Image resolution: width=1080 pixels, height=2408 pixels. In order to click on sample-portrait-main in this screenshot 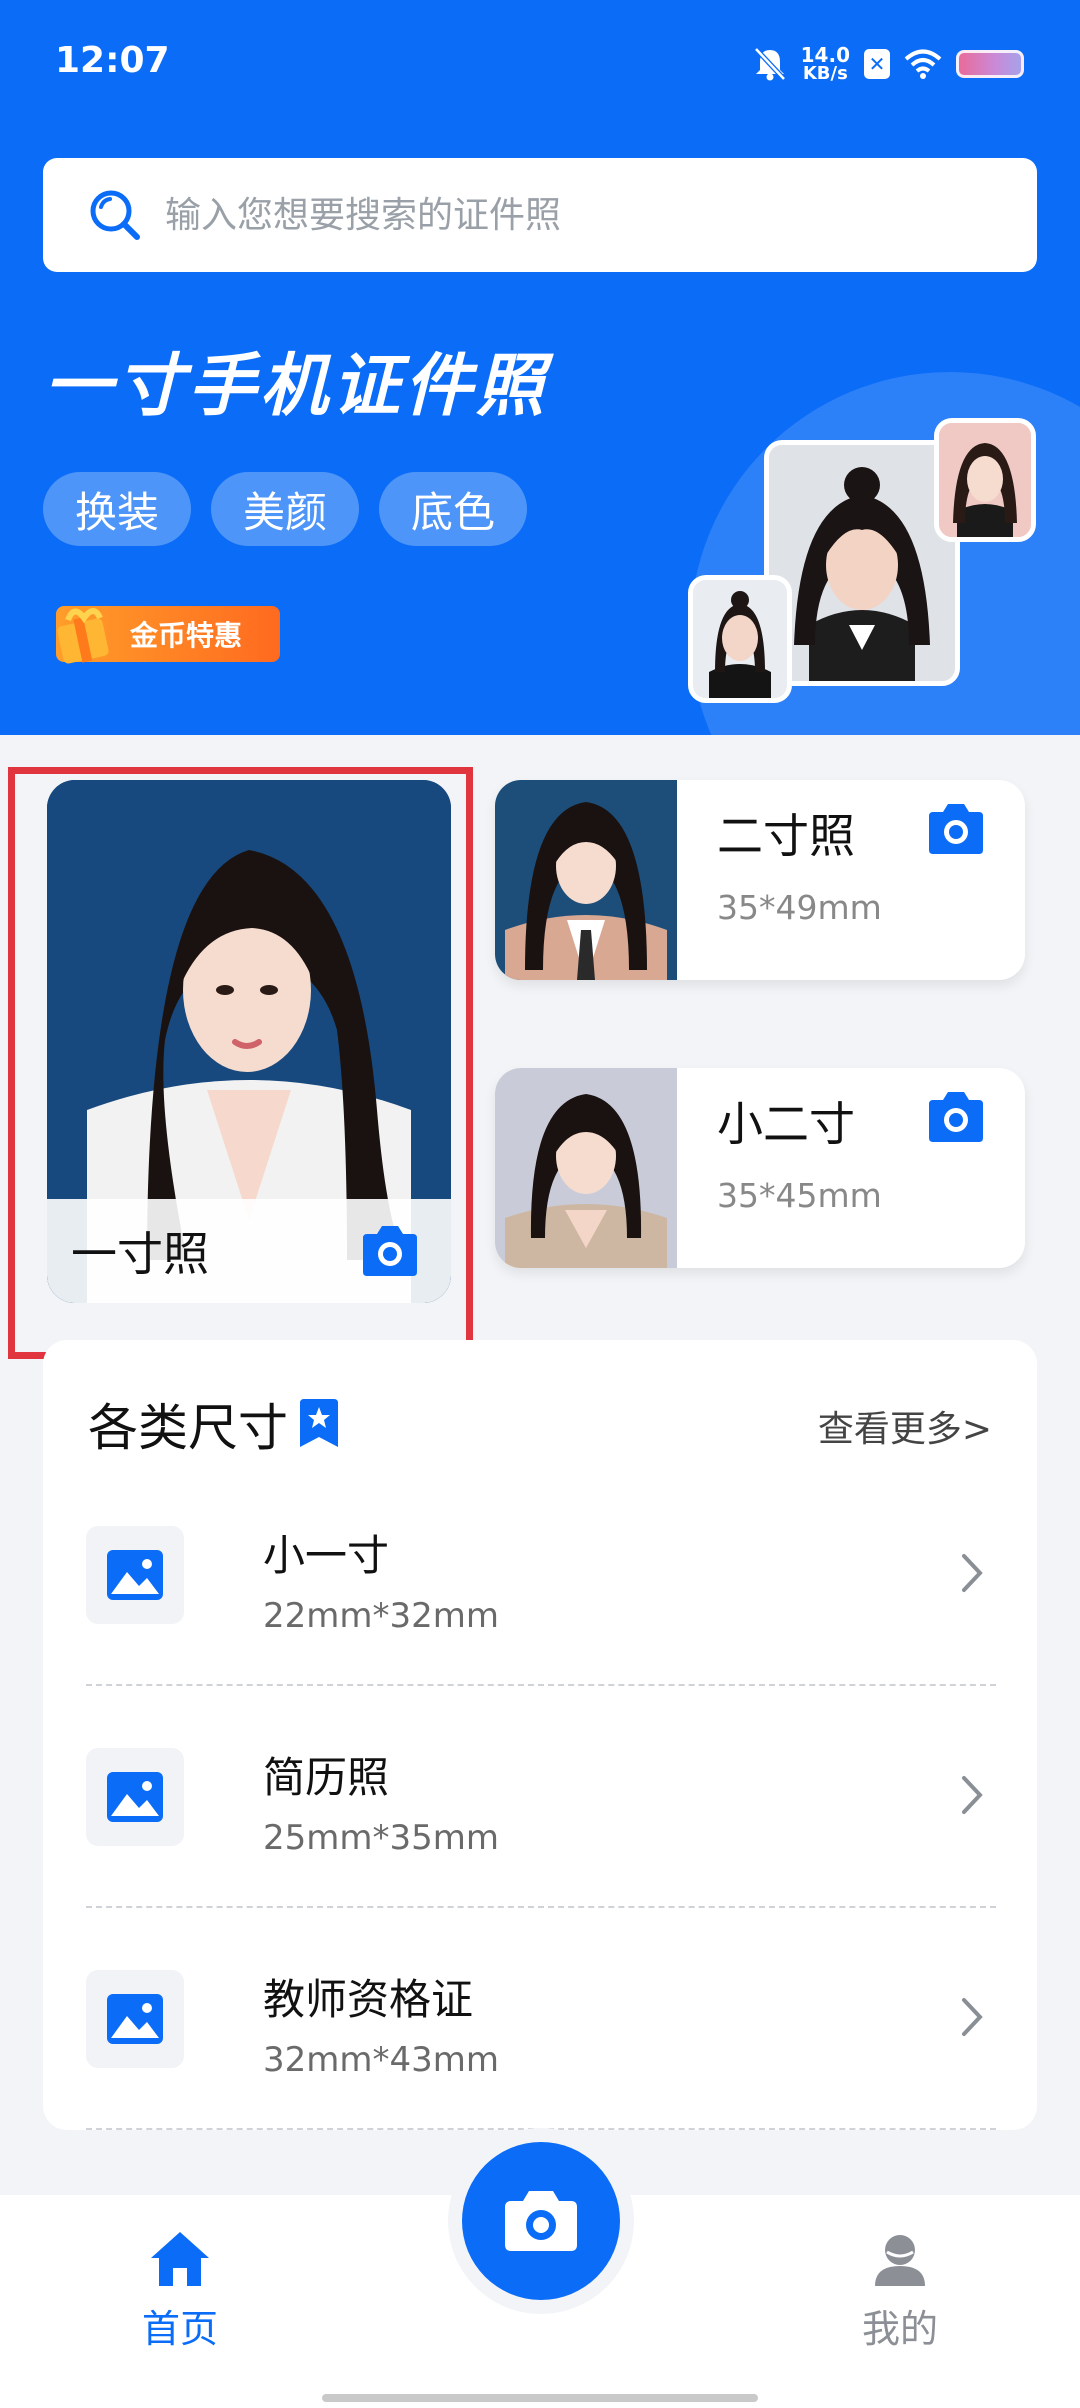, I will do `click(862, 563)`.